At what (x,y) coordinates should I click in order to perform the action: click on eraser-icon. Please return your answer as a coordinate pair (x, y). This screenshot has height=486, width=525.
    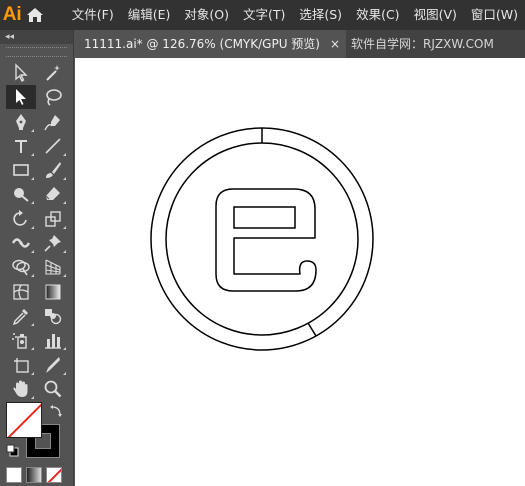
    Looking at the image, I should click on (52, 194).